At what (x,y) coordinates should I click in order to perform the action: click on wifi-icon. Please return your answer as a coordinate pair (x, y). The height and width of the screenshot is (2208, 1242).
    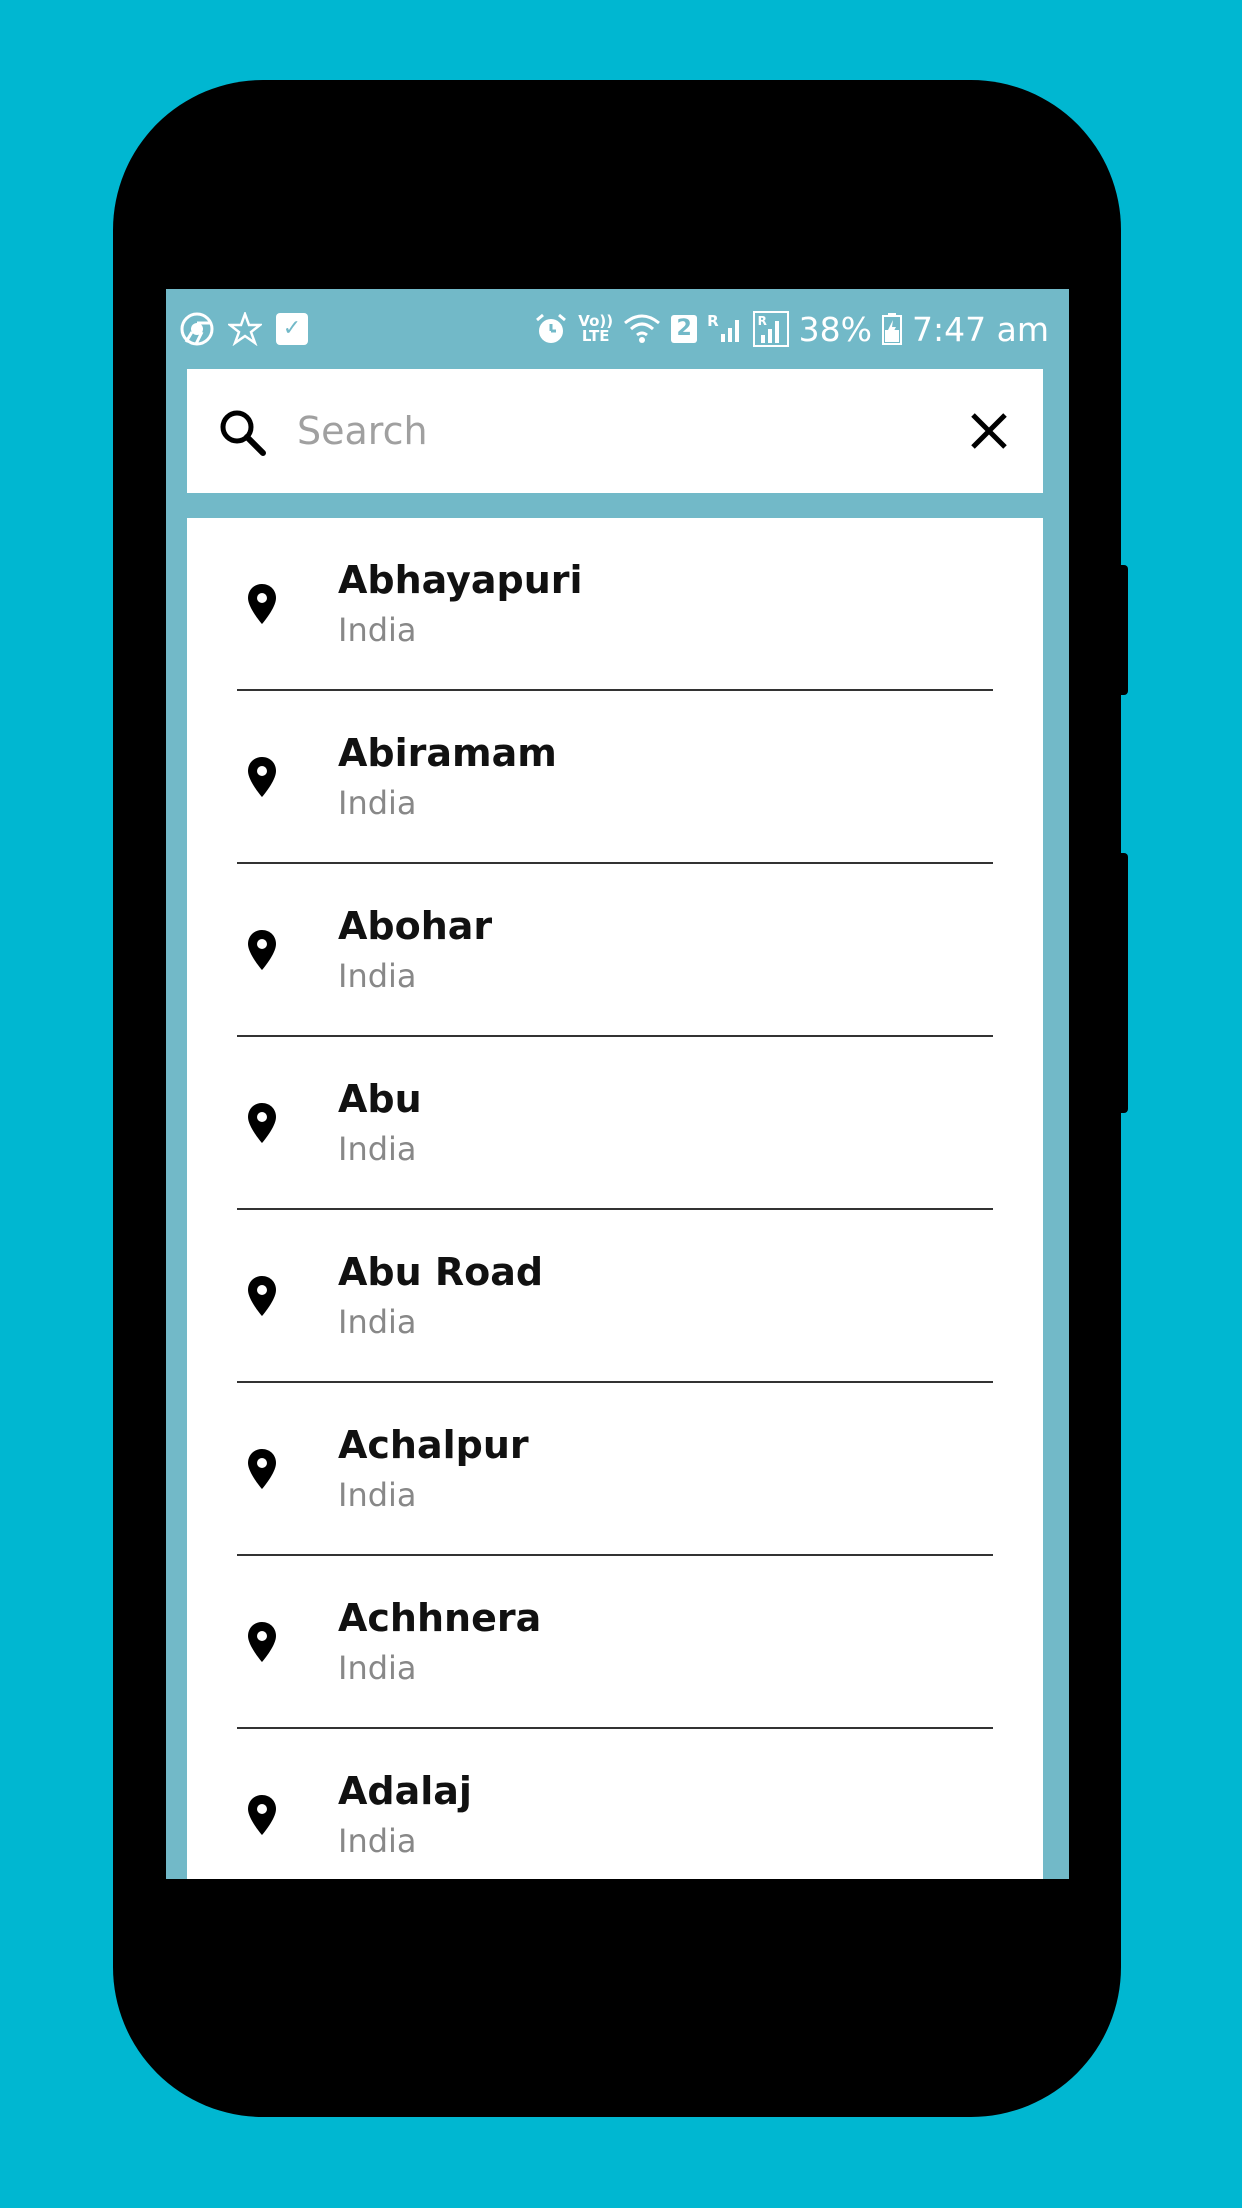
    Looking at the image, I should click on (642, 329).